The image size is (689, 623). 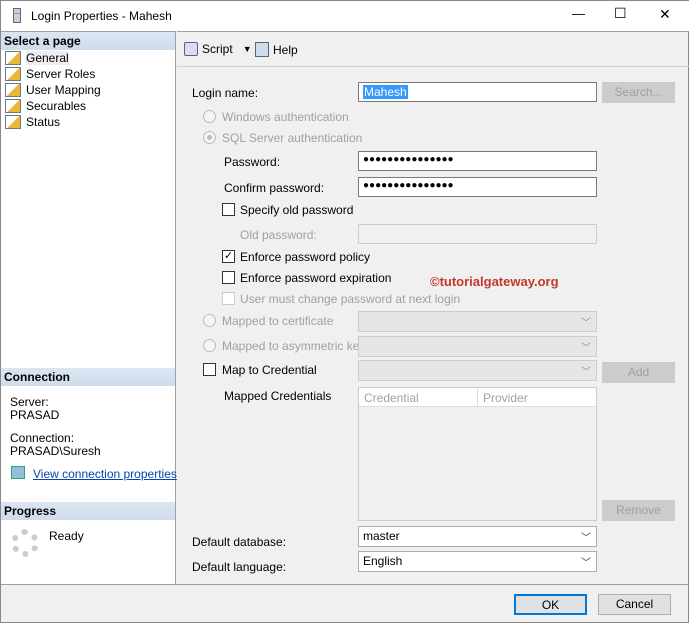 What do you see at coordinates (297, 210) in the screenshot?
I see `specify-old-password-label: Specify old password` at bounding box center [297, 210].